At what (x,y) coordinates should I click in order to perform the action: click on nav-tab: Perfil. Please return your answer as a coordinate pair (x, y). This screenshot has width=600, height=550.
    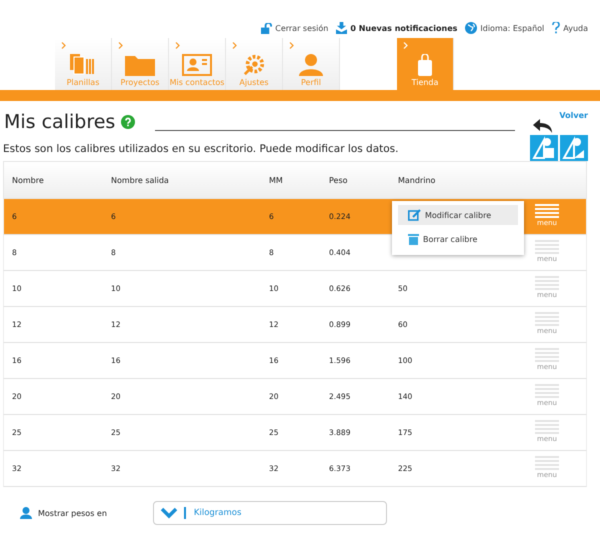
    Looking at the image, I should click on (311, 64).